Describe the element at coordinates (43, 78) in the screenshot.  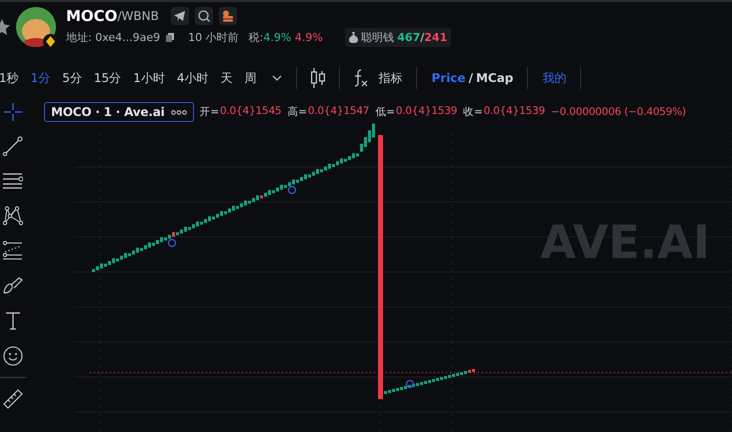
I see `timeframe-tab: 1分` at that location.